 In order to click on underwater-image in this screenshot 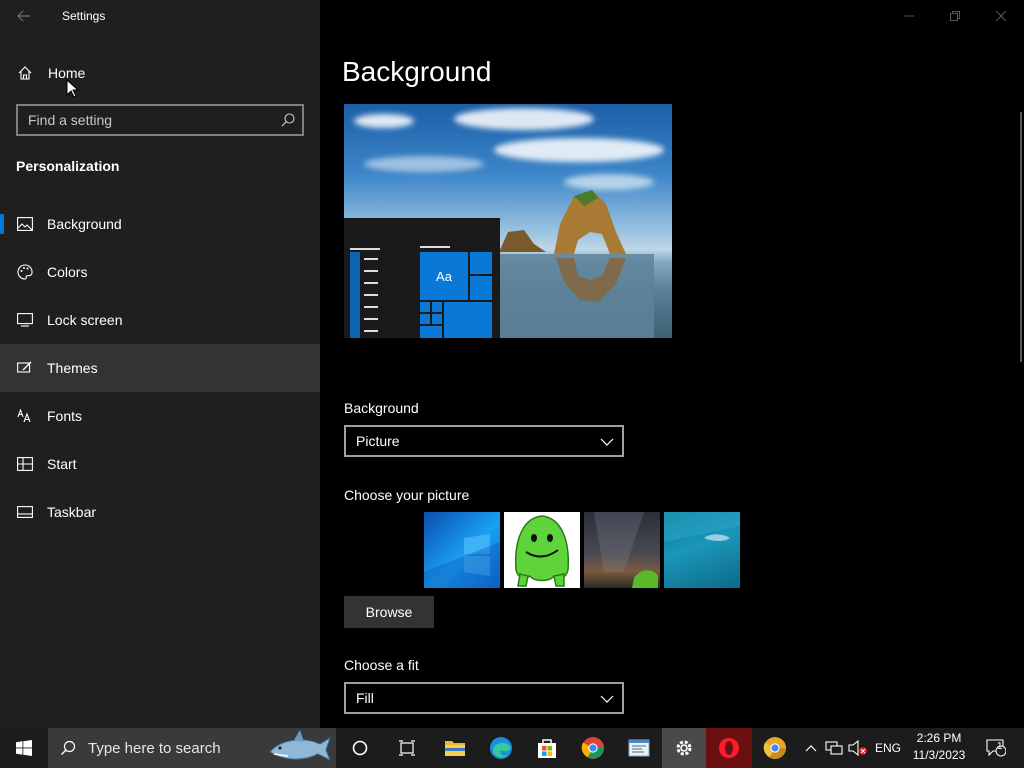, I will do `click(702, 527)`.